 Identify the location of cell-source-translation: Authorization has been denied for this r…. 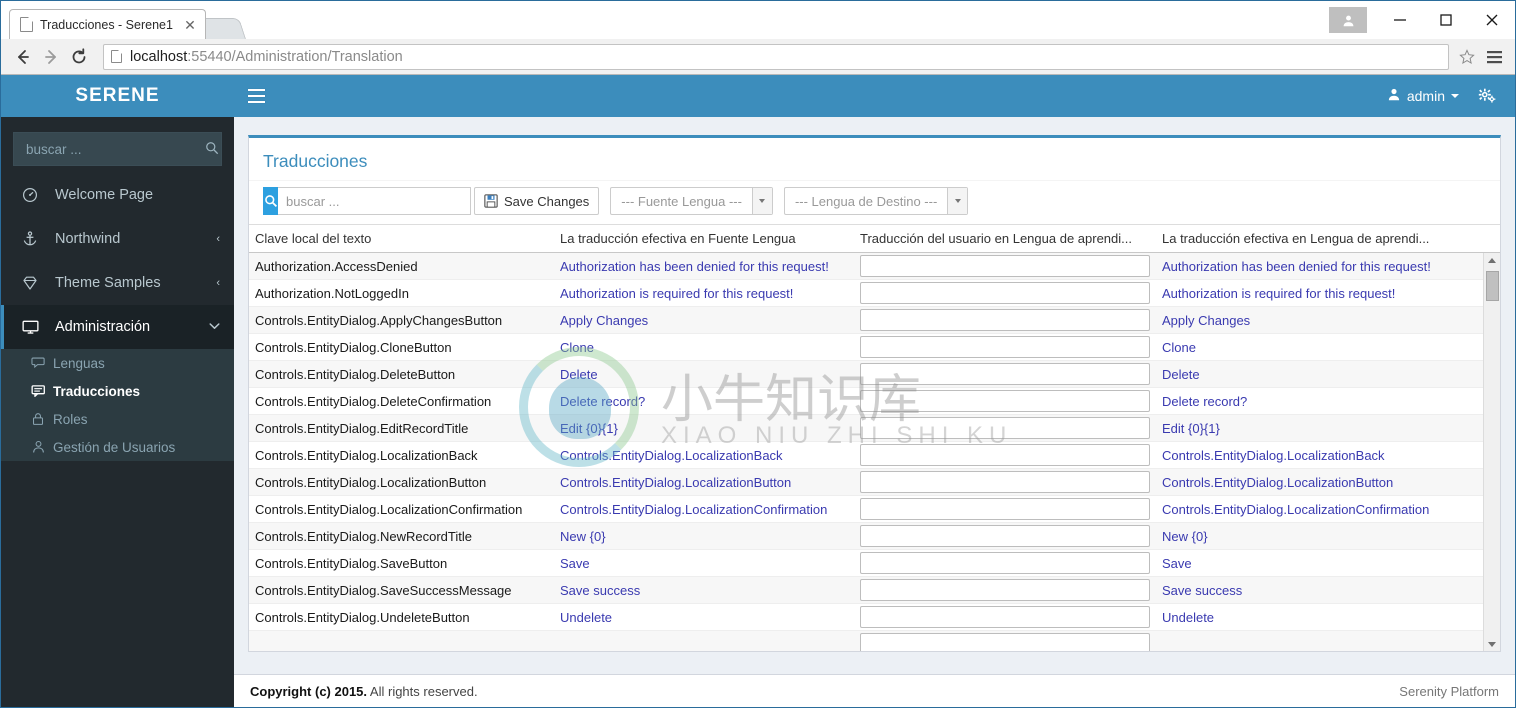
(694, 266).